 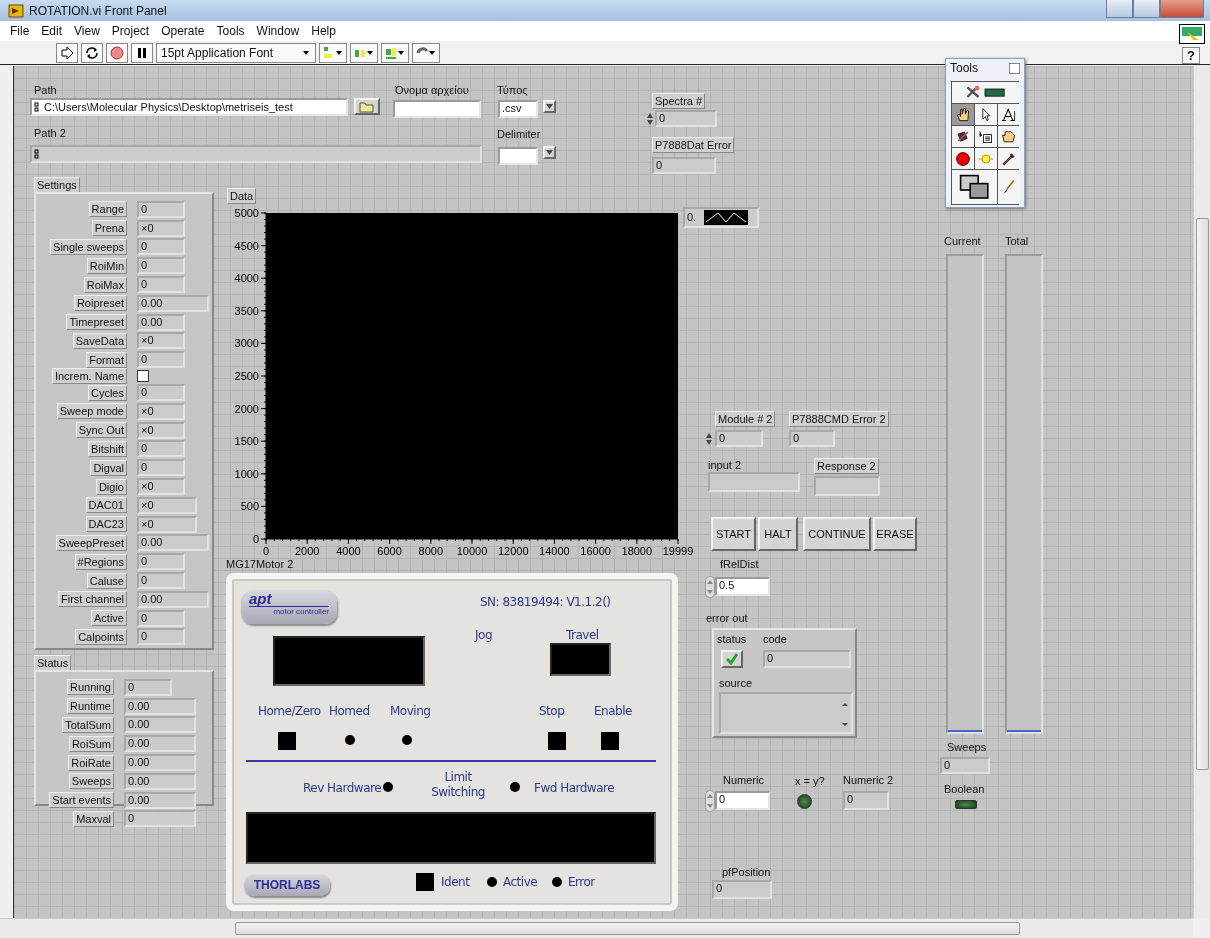 I want to click on plot-legend: 0., so click(x=721, y=217).